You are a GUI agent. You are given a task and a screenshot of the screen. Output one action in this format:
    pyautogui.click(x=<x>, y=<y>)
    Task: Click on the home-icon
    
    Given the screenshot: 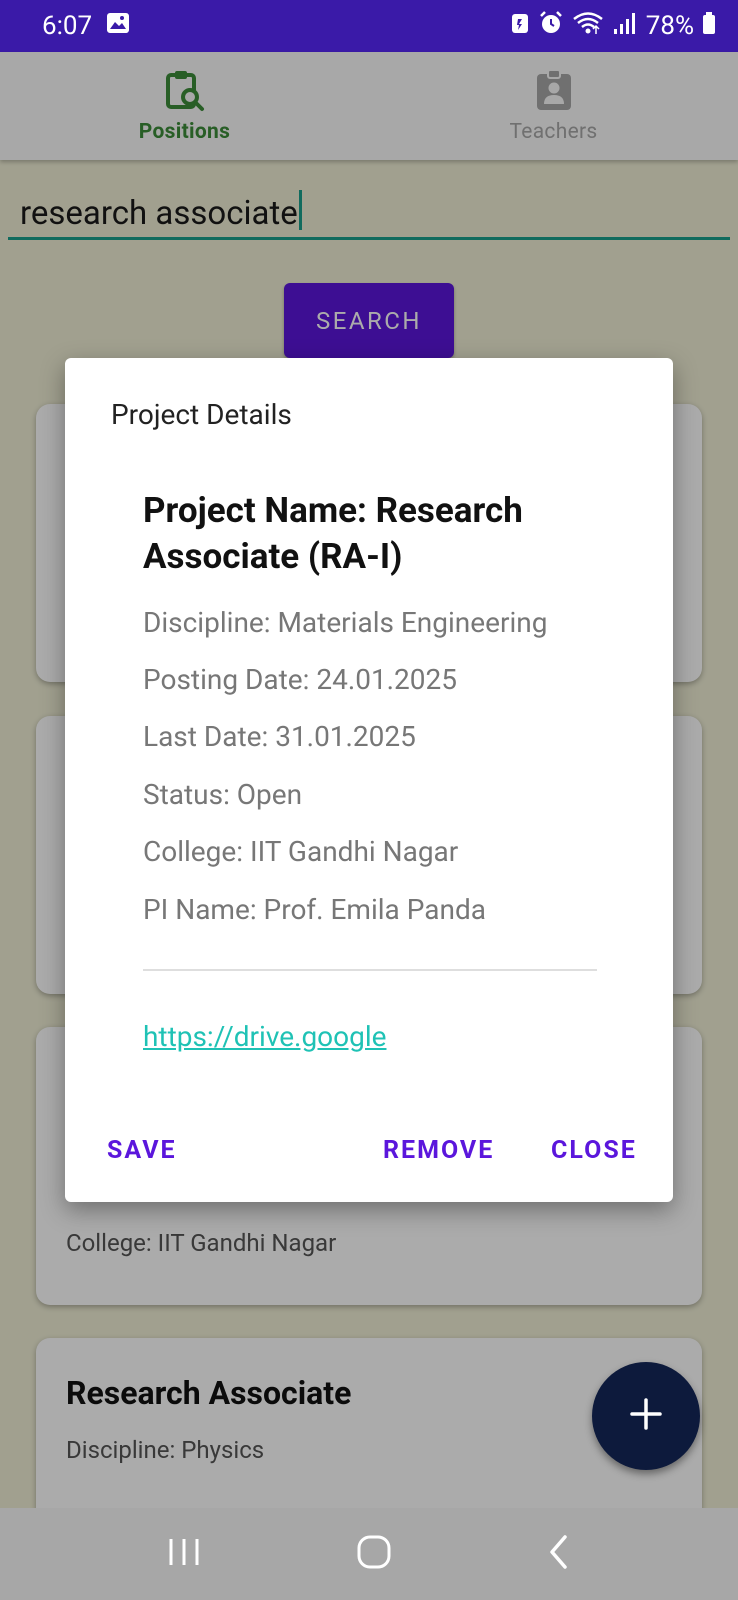 What is the action you would take?
    pyautogui.click(x=374, y=1554)
    